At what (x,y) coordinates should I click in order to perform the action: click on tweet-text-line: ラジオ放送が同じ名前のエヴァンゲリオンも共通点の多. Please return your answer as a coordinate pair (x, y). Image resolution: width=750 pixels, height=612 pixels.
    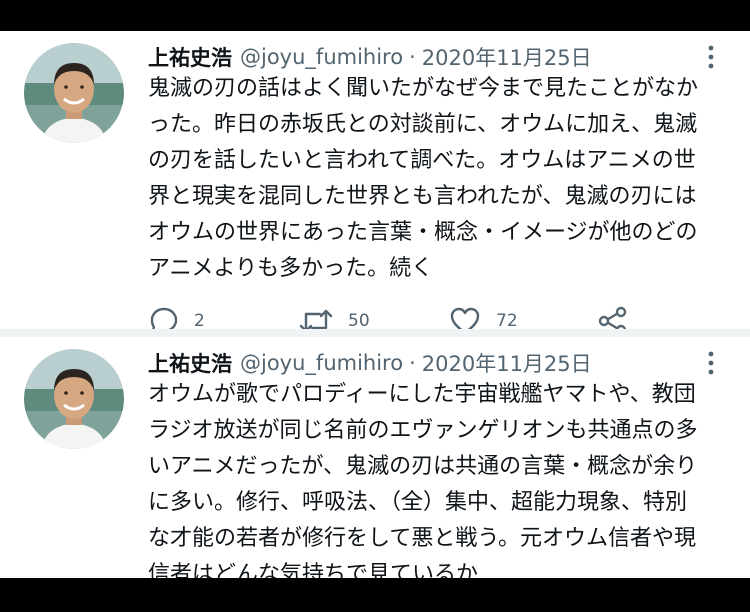
    Looking at the image, I should click on (423, 430).